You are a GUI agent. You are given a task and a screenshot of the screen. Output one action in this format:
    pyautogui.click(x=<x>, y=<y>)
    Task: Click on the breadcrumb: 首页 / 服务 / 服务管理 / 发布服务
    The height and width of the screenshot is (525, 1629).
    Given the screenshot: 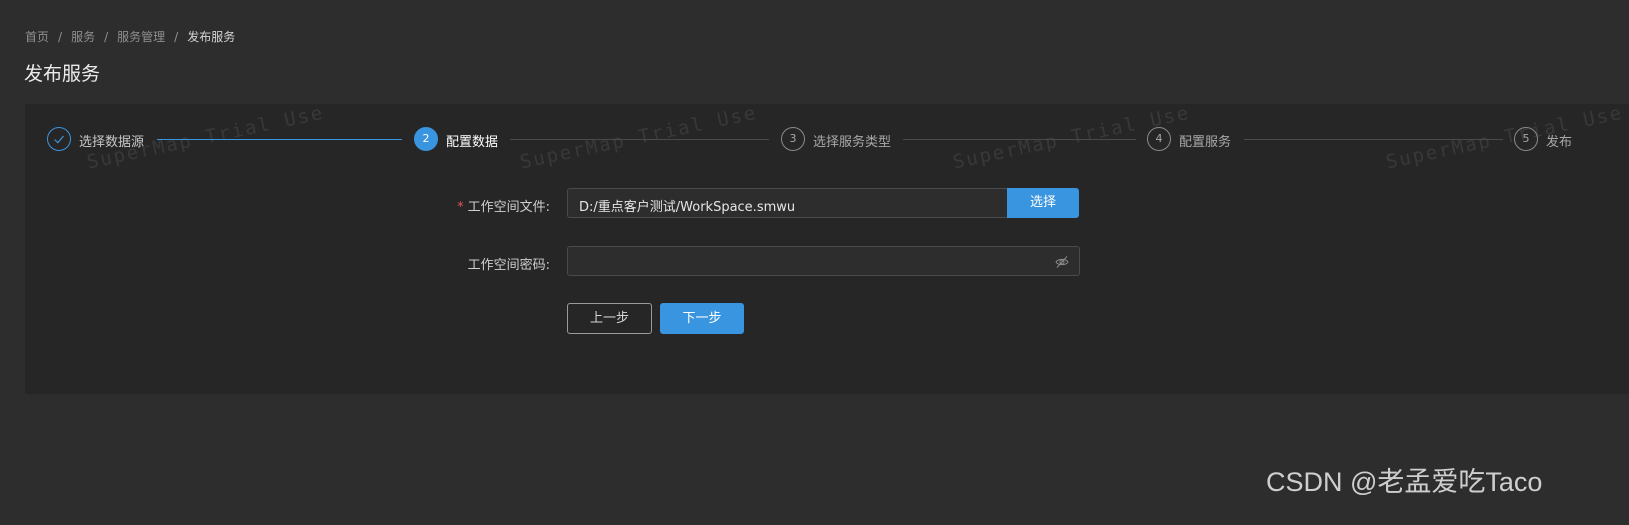 What is the action you would take?
    pyautogui.click(x=130, y=36)
    